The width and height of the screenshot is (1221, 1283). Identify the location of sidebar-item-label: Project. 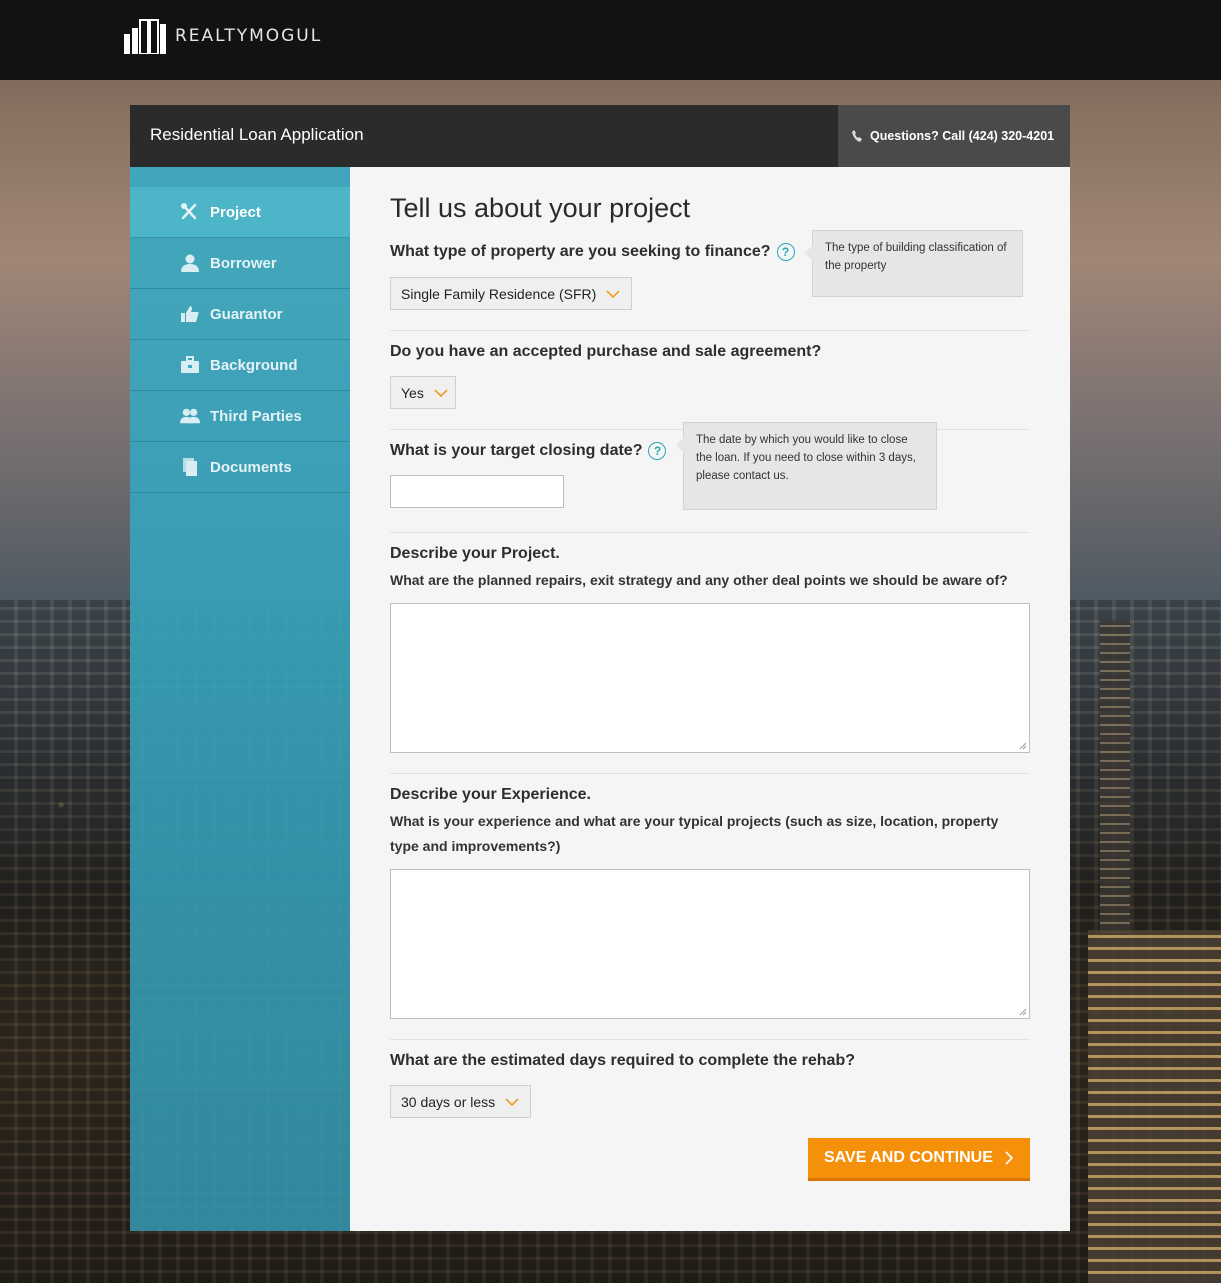
(235, 212).